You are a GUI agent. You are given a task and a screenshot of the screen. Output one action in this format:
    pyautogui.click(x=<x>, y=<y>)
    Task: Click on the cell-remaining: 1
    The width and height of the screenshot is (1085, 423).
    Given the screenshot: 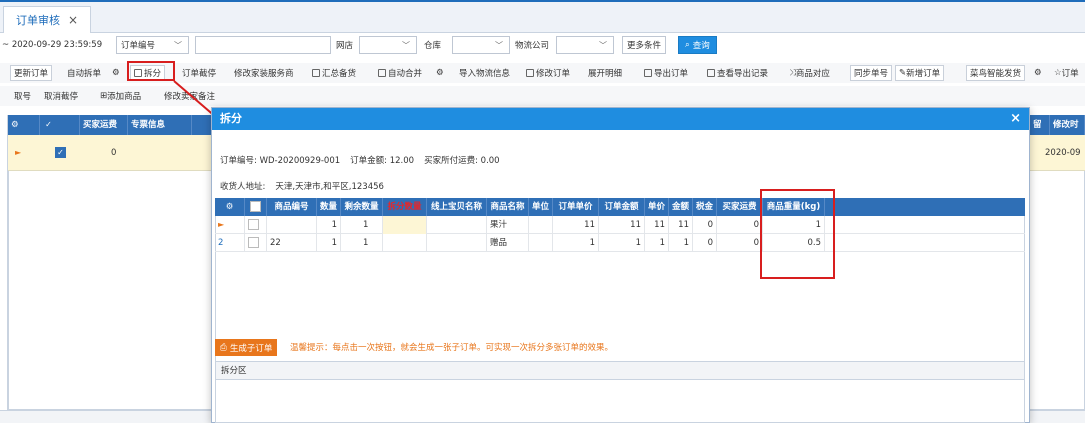 What is the action you would take?
    pyautogui.click(x=362, y=225)
    